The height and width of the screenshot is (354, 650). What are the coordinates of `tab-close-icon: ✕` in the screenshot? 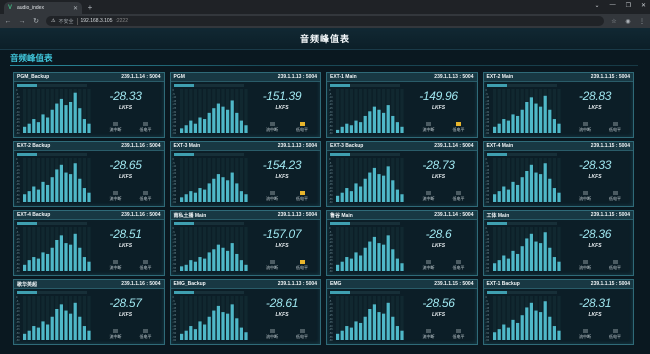 It's located at (75, 8).